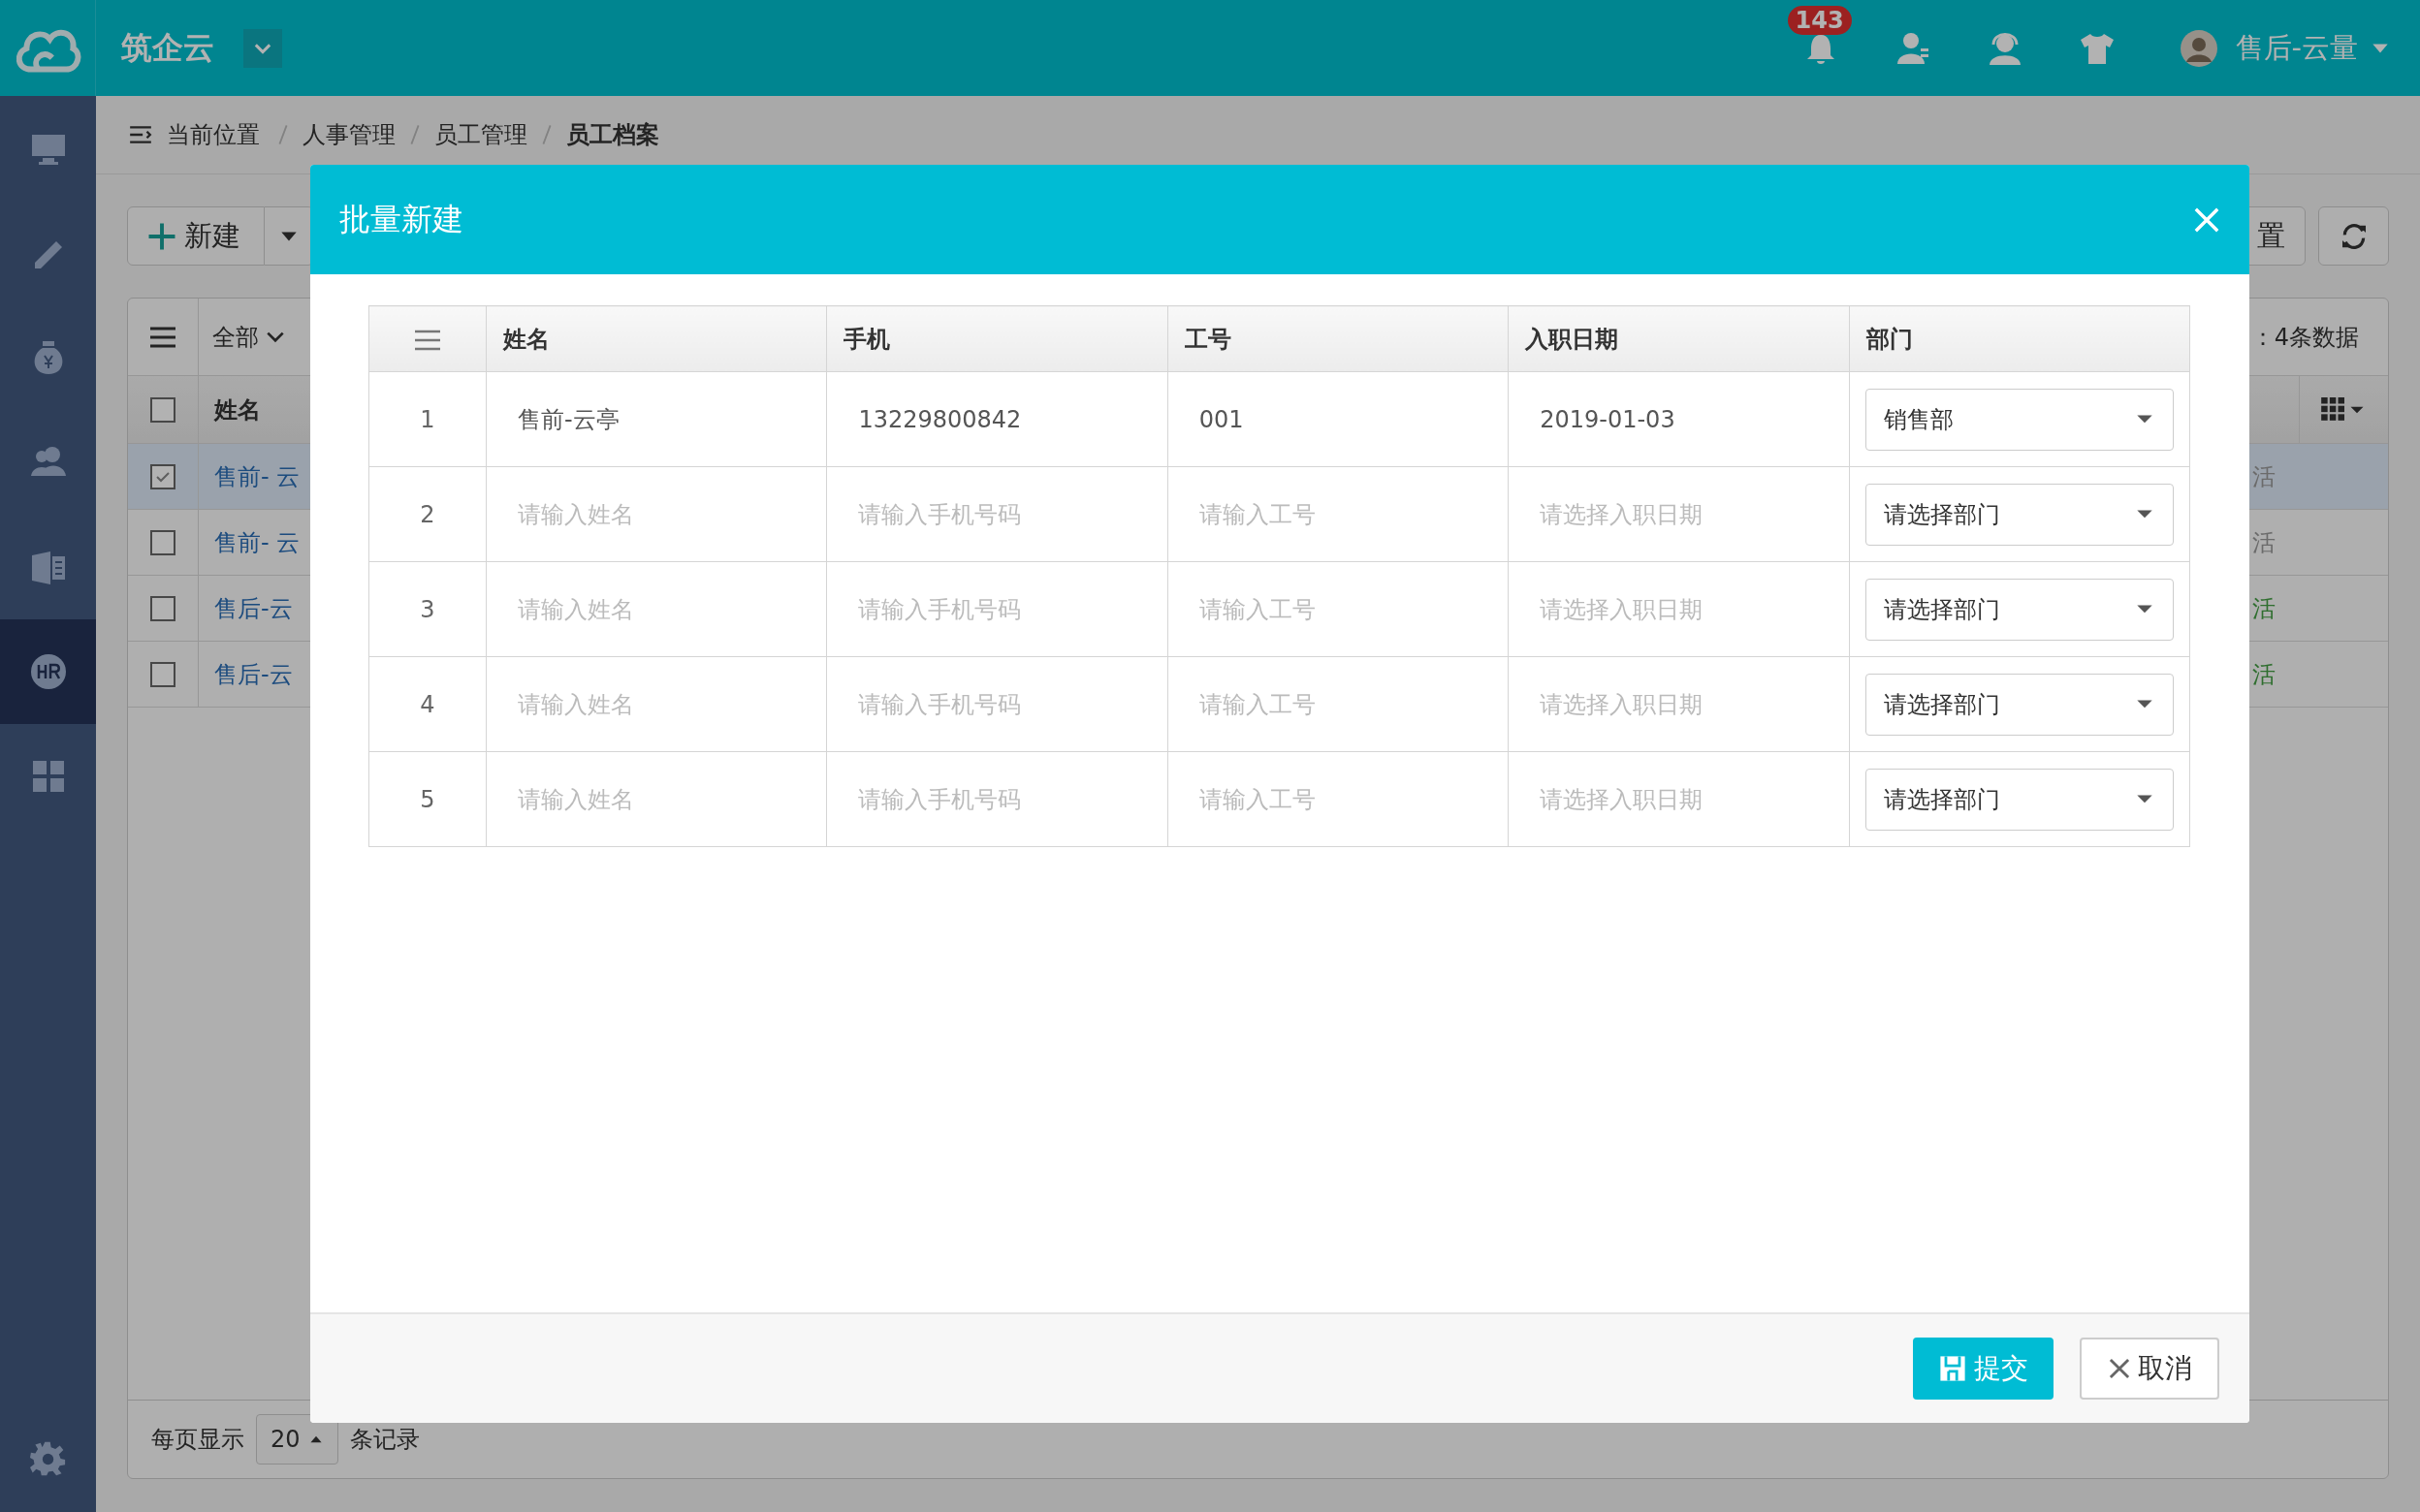 The width and height of the screenshot is (2420, 1512). What do you see at coordinates (480, 135) in the screenshot?
I see `breadcrumb-item: 员工管理` at bounding box center [480, 135].